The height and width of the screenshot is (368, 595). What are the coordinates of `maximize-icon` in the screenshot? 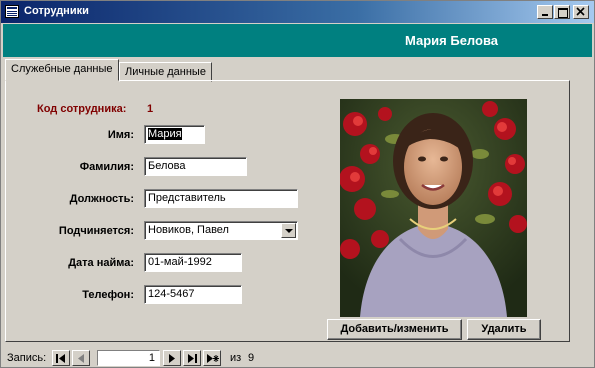 It's located at (562, 12).